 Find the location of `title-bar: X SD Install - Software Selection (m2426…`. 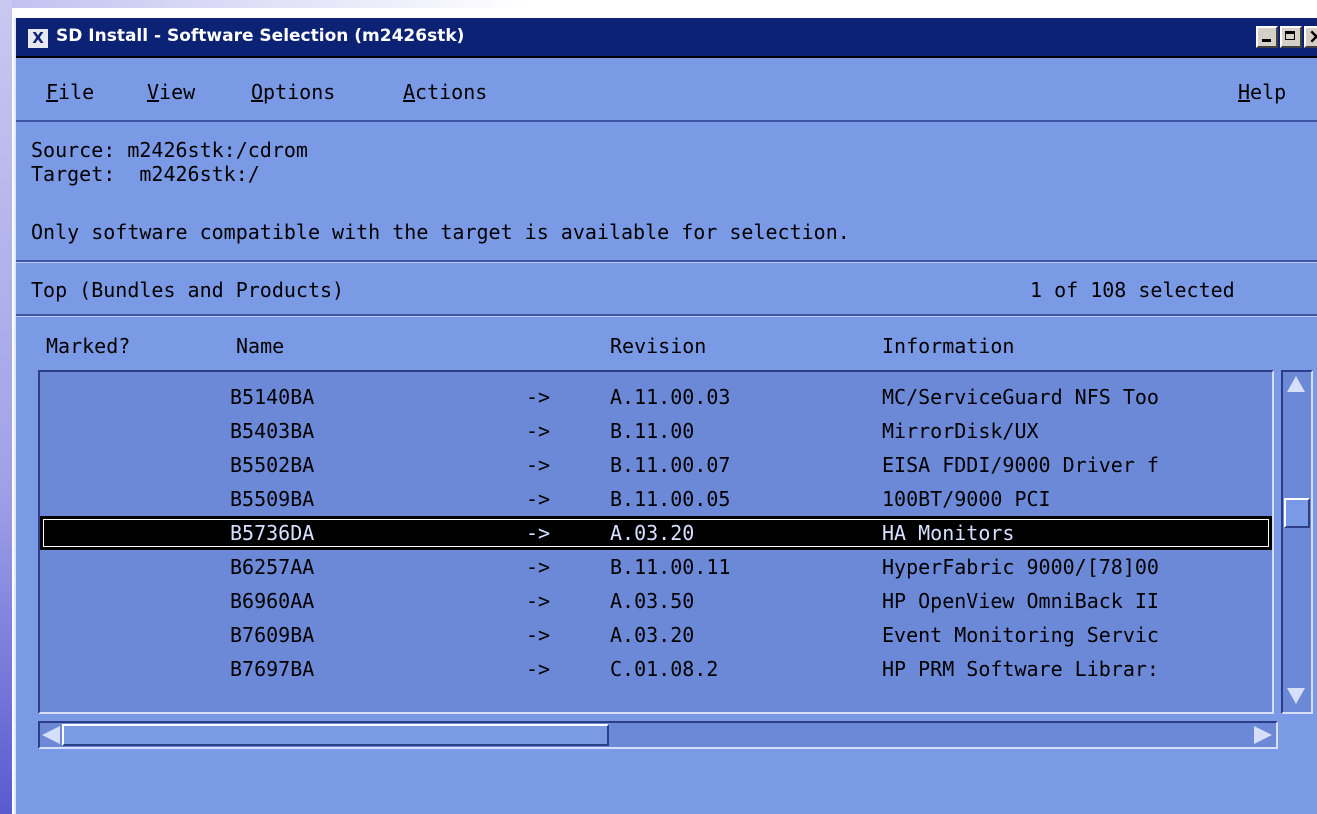

title-bar: X SD Install - Software Selection (m2426… is located at coordinates (666, 38).